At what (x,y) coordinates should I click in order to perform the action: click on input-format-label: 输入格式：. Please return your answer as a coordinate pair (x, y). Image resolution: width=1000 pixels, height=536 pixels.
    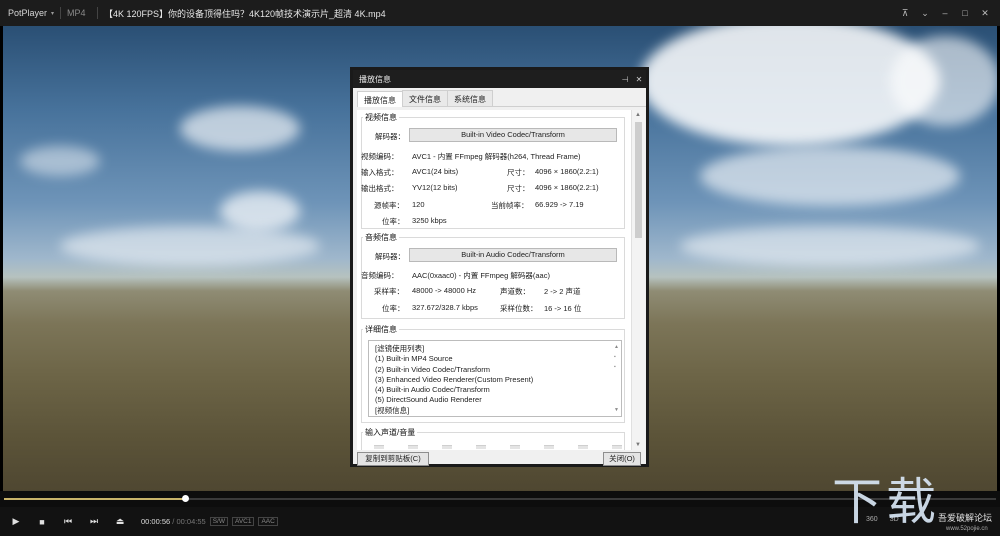
    Looking at the image, I should click on (380, 172).